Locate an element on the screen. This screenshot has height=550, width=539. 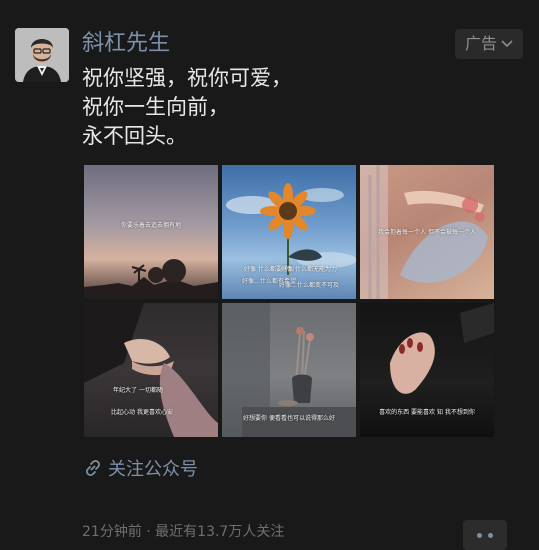
grid-image: 你要乐着去追去拥有地 is located at coordinates (151, 232).